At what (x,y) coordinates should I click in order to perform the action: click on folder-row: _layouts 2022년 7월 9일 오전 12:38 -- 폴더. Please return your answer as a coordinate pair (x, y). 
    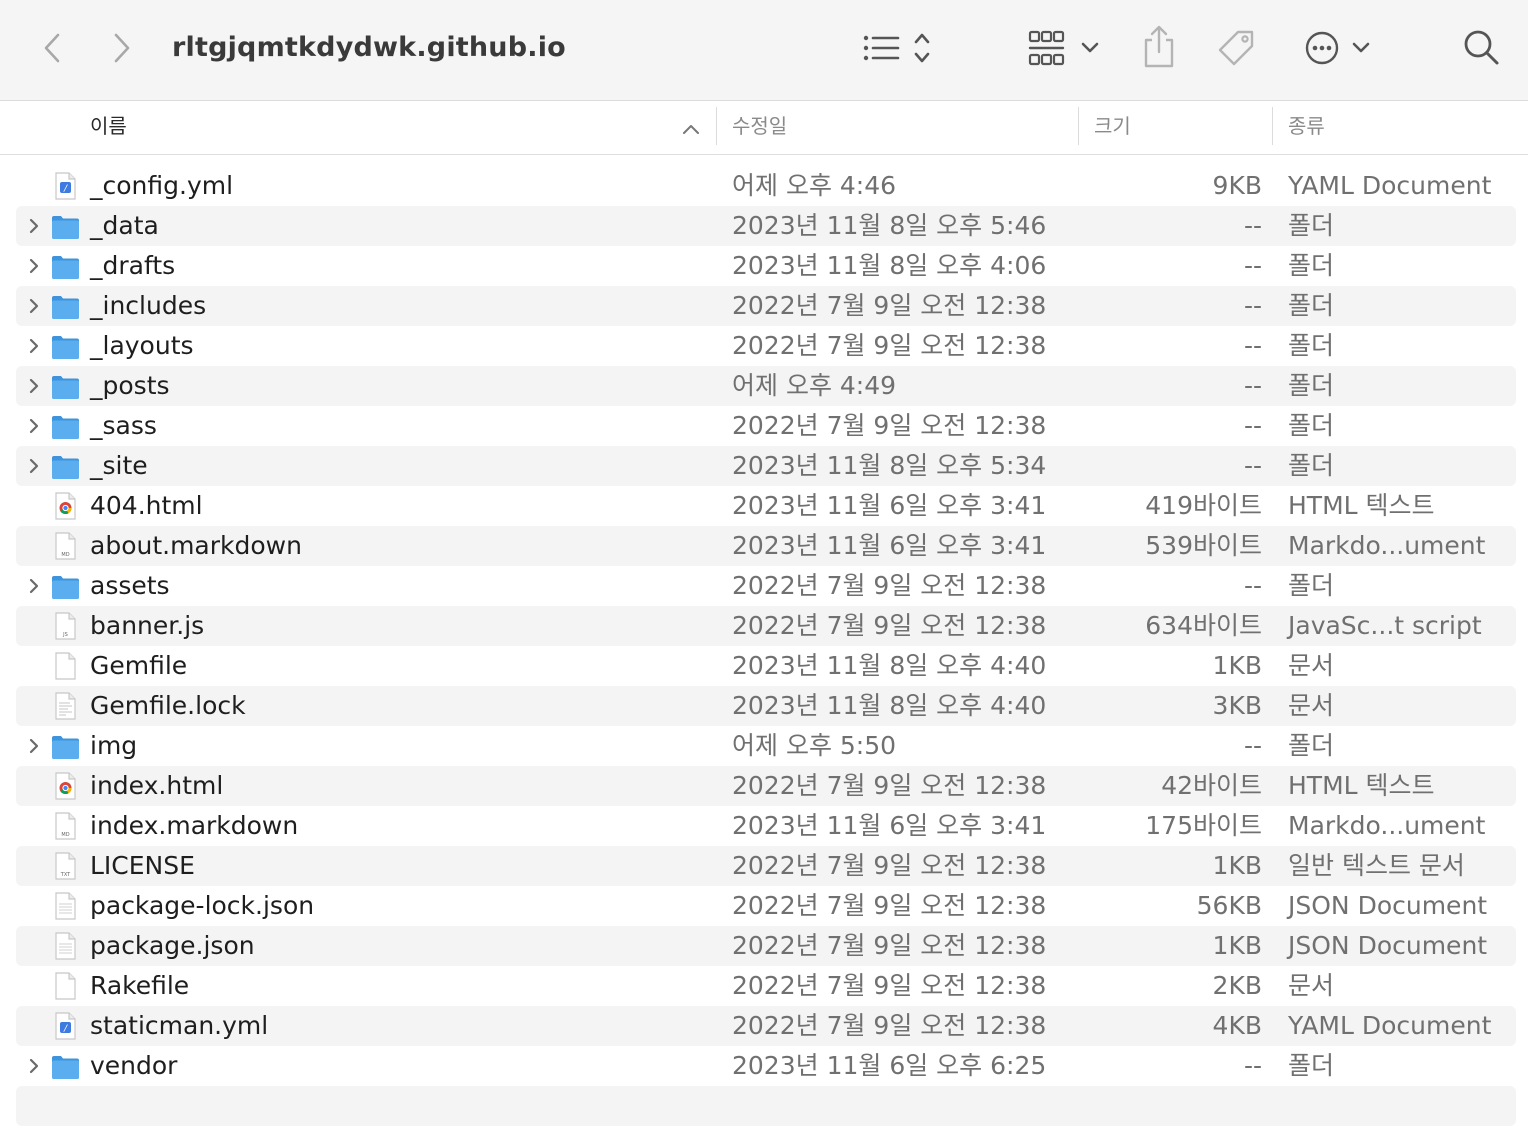
    Looking at the image, I should click on (766, 346).